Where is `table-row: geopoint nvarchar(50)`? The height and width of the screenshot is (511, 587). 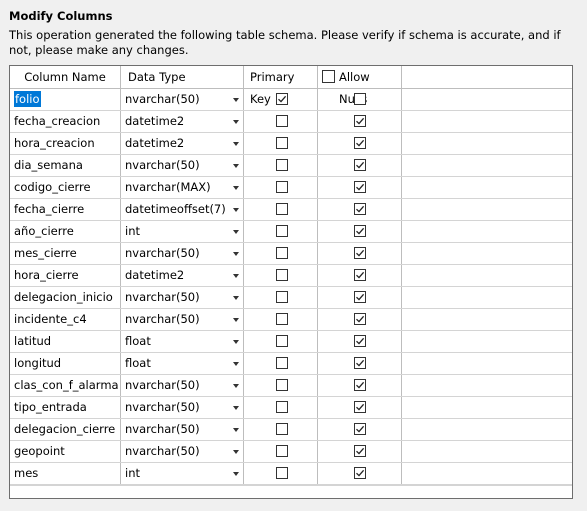
table-row: geopoint nvarchar(50) is located at coordinates (291, 452).